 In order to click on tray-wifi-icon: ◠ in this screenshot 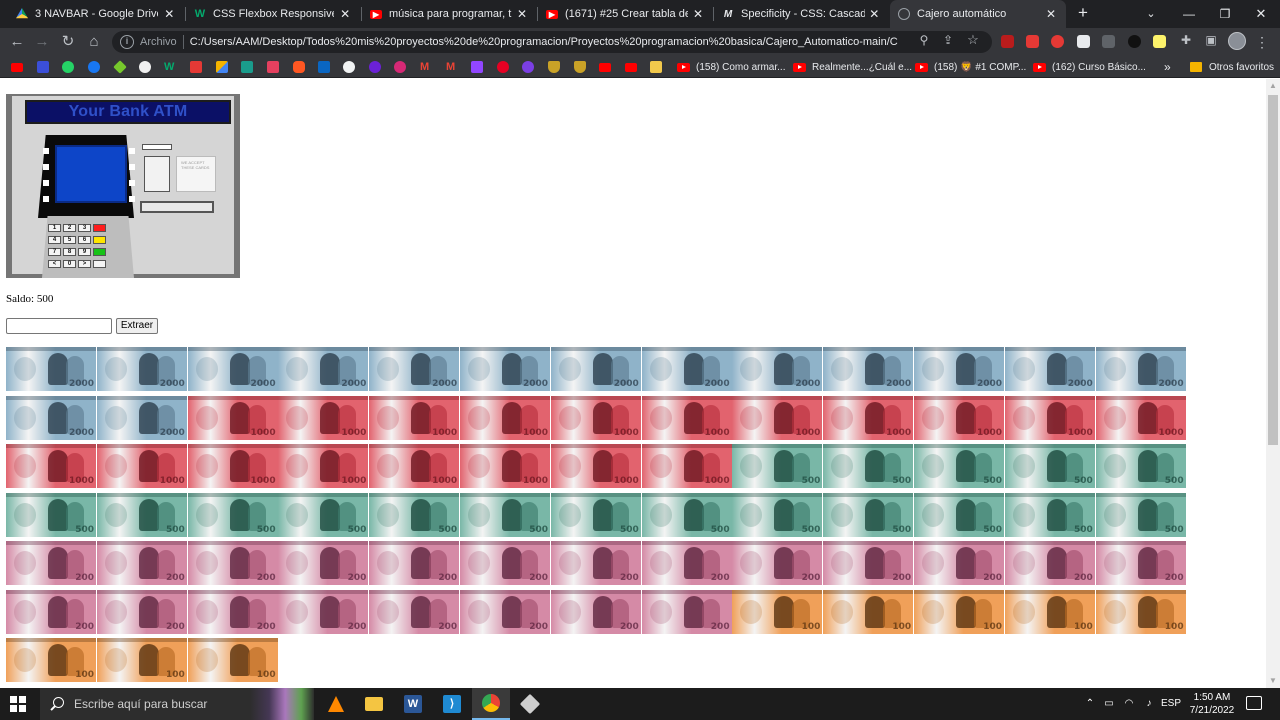, I will do `click(1129, 704)`.